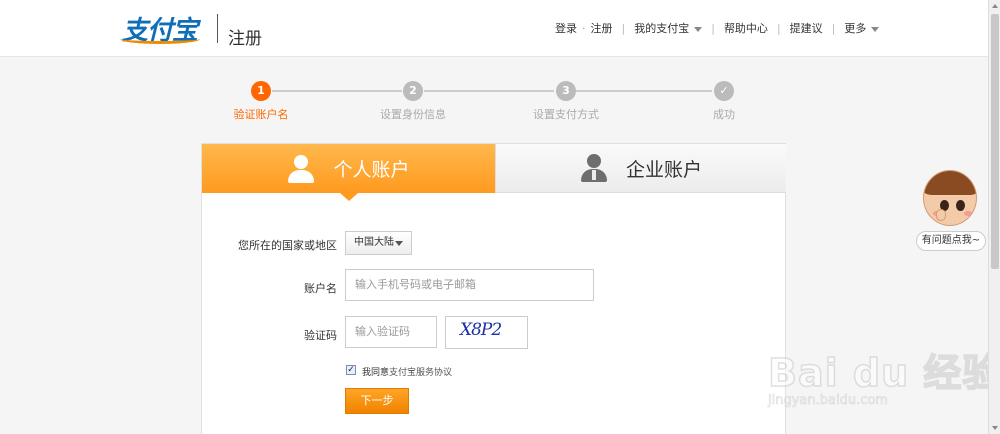 Image resolution: width=1000 pixels, height=434 pixels. What do you see at coordinates (995, 141) in the screenshot?
I see `scrollbar-thumb` at bounding box center [995, 141].